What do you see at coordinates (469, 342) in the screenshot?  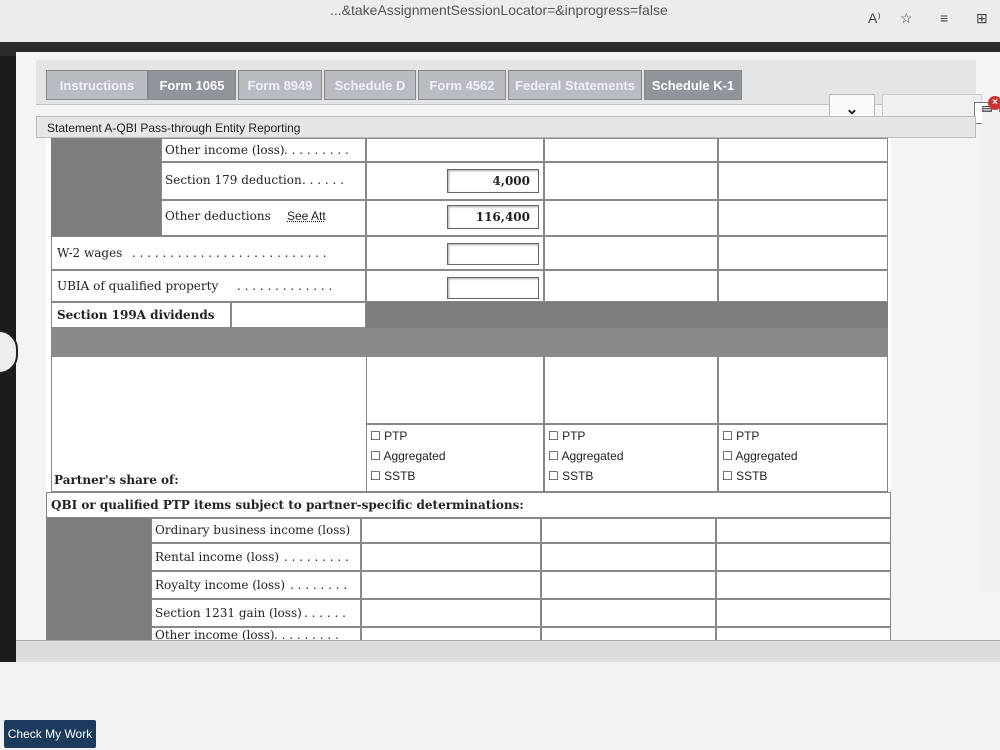 I see `shaded-separator` at bounding box center [469, 342].